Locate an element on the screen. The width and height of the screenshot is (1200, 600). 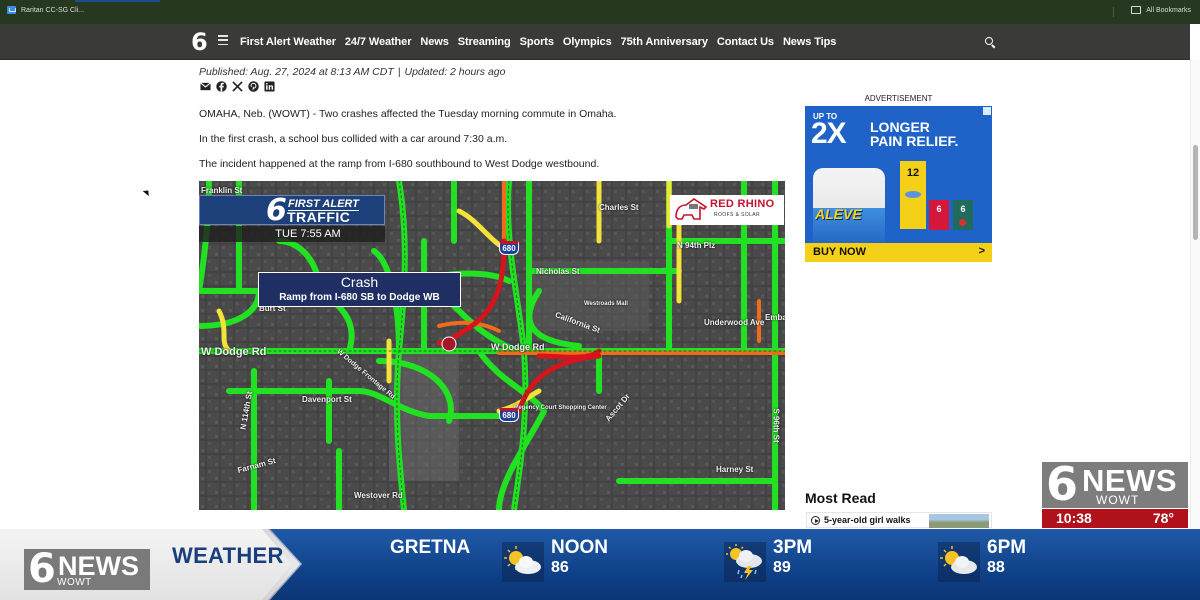
nav-link-sports: Sports is located at coordinates (537, 42).